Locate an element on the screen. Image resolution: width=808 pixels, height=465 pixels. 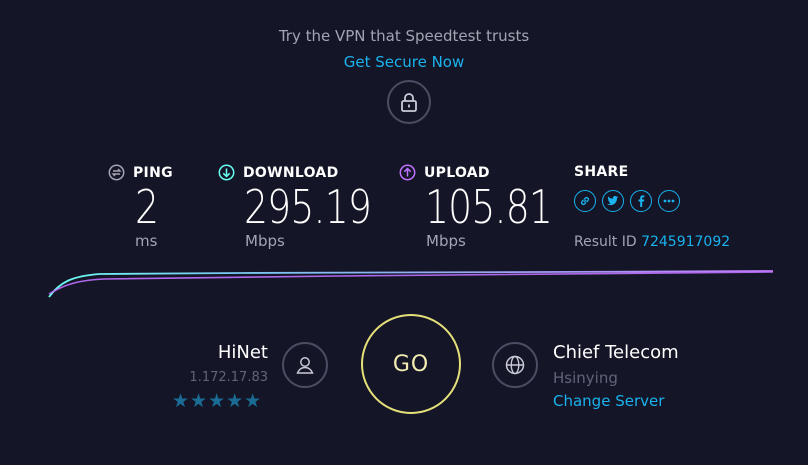
vpn-lock-button is located at coordinates (409, 102).